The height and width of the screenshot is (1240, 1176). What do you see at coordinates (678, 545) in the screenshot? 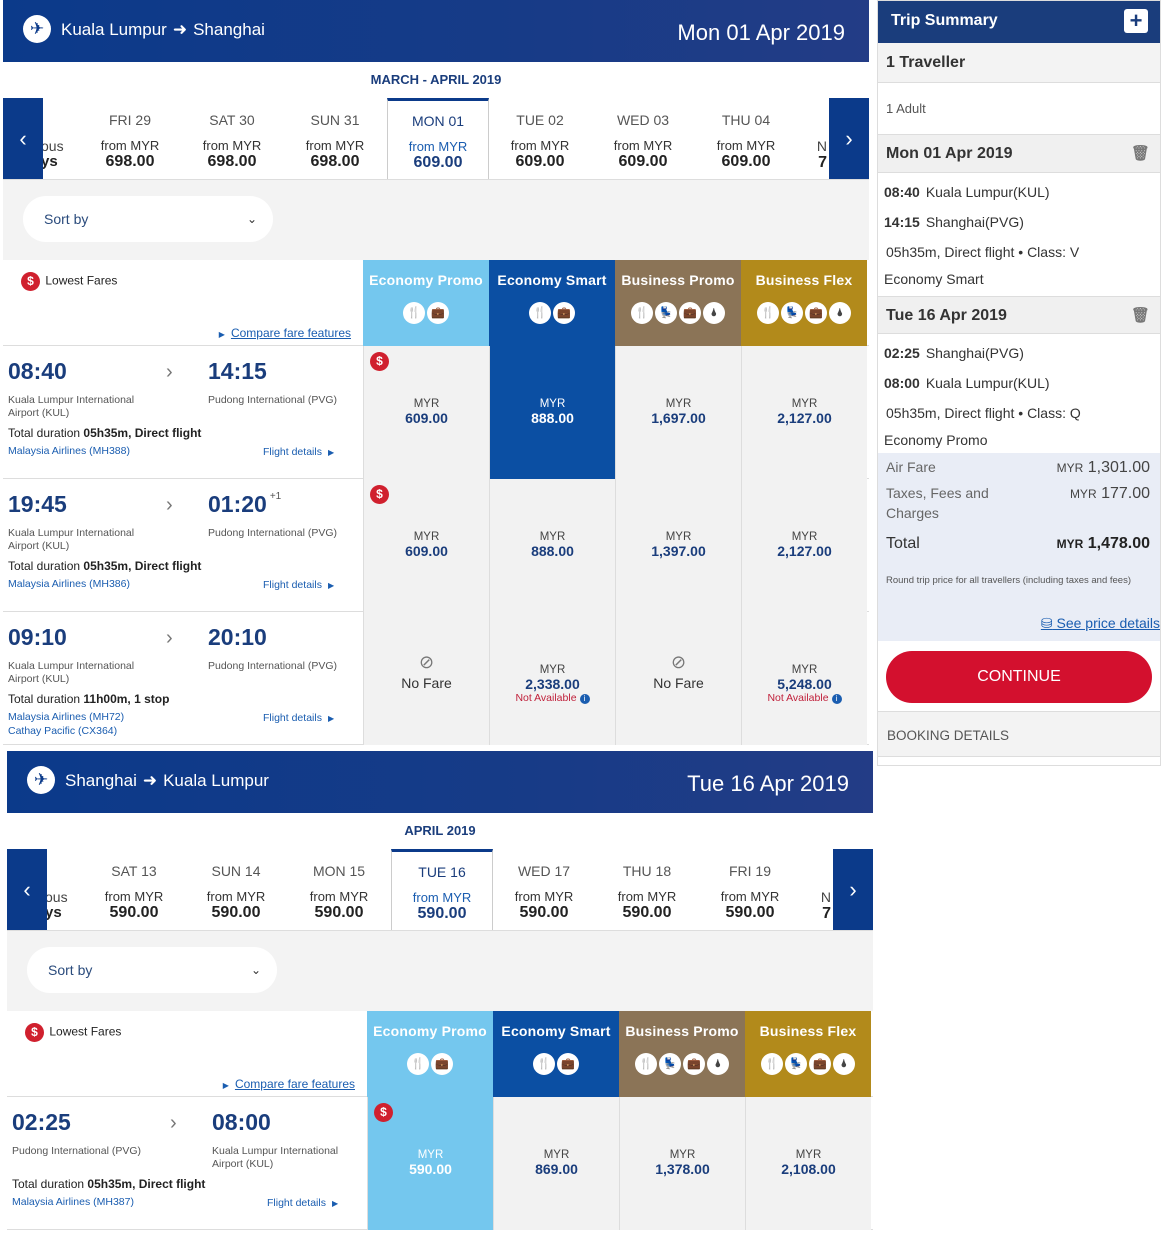
I see `fare-cell-business-promo: MYR 1,397.00` at bounding box center [678, 545].